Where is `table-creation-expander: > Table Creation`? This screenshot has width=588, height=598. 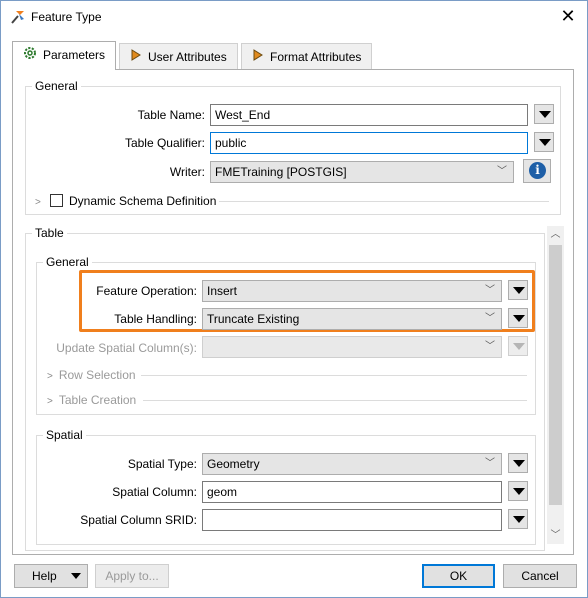
table-creation-expander: > Table Creation is located at coordinates (91, 400).